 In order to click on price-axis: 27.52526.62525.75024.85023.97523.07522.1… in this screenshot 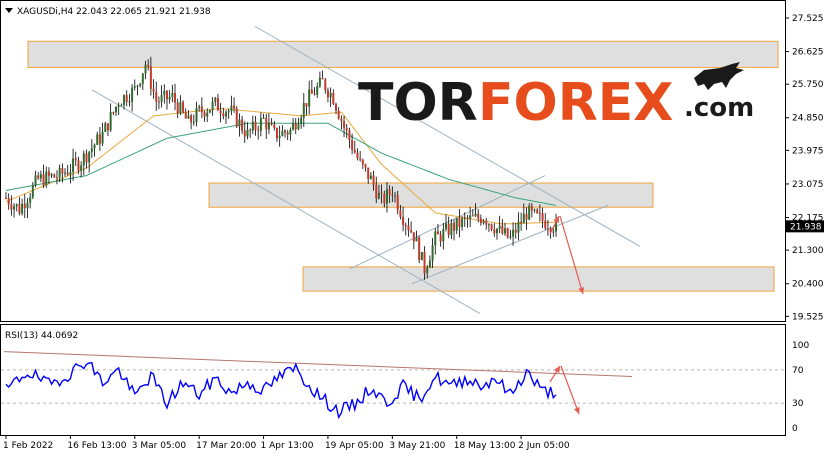, I will do `click(804, 168)`.